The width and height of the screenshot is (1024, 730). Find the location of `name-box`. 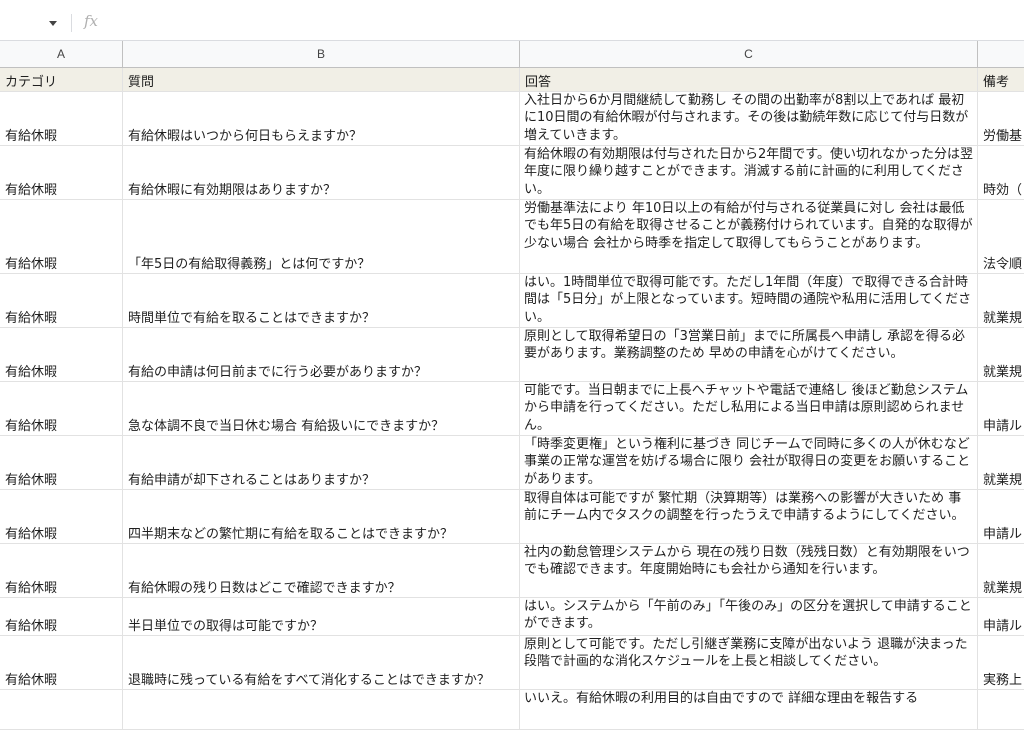

name-box is located at coordinates (33, 20).